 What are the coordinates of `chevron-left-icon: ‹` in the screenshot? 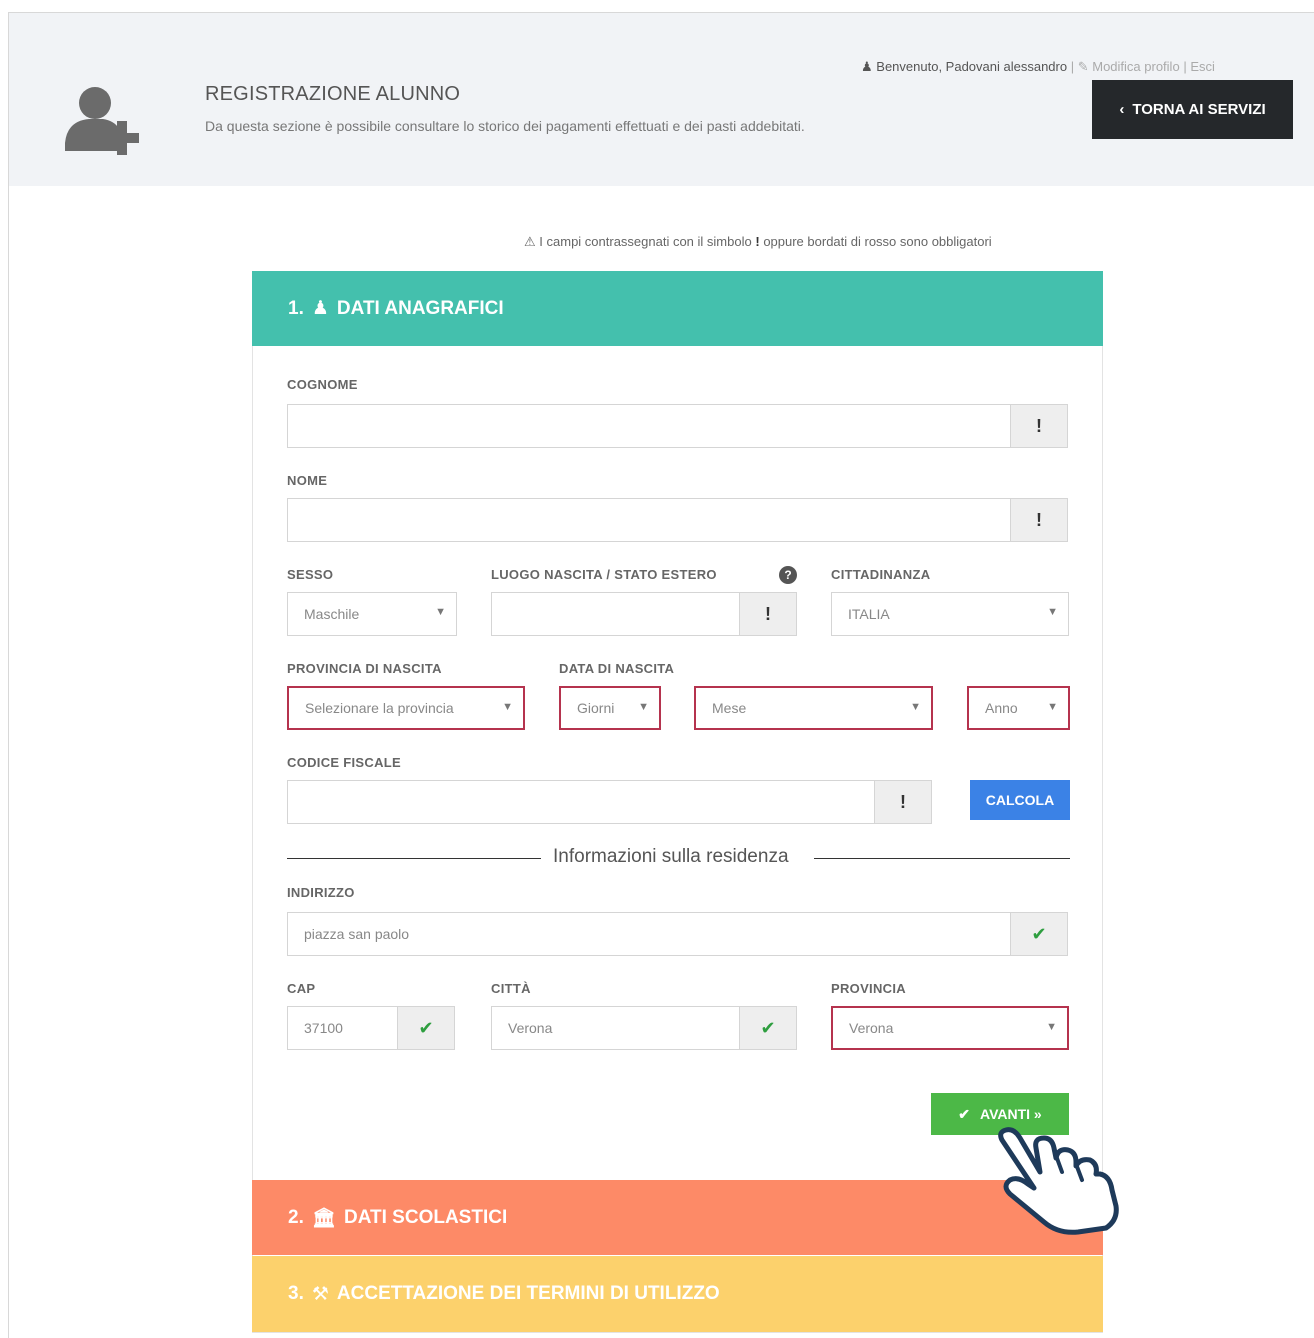 It's located at (1122, 109).